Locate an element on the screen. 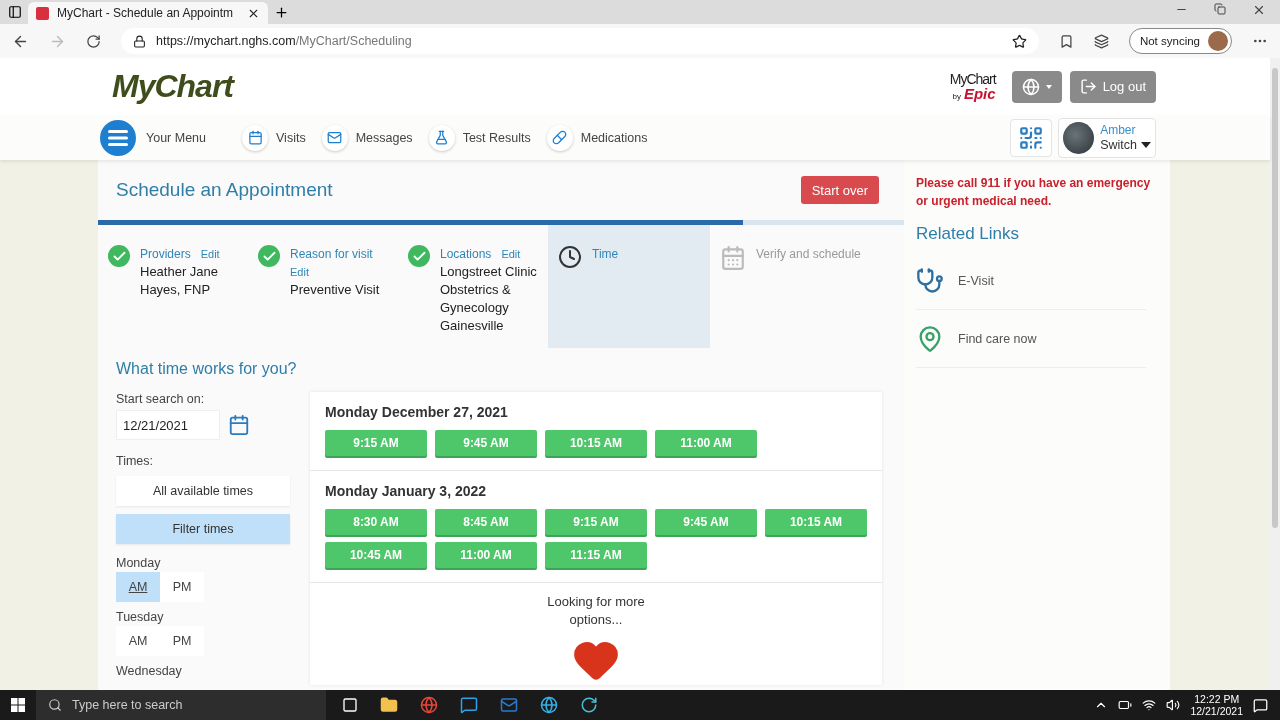 This screenshot has width=1280, height=720. menu-button is located at coordinates (118, 137).